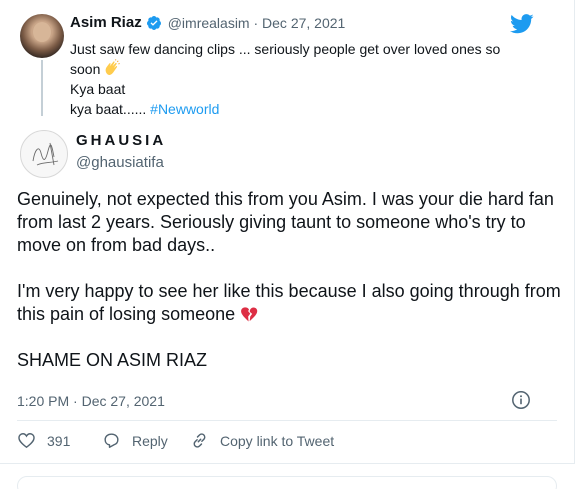 The height and width of the screenshot is (489, 587). What do you see at coordinates (113, 67) in the screenshot?
I see `clapping-hands-icon` at bounding box center [113, 67].